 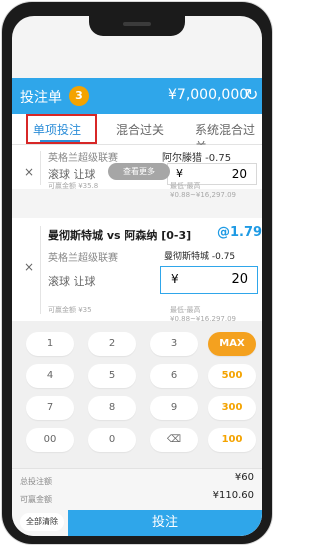 I want to click on tab-mixed-parlay: 混合过关, so click(x=140, y=129).